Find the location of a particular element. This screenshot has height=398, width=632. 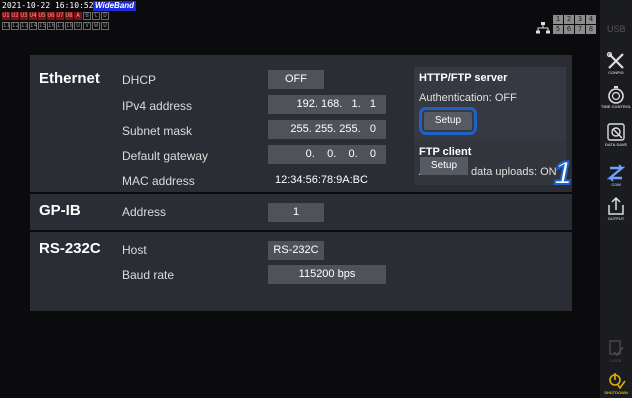

channel-indicator: U2 is located at coordinates (15, 16).